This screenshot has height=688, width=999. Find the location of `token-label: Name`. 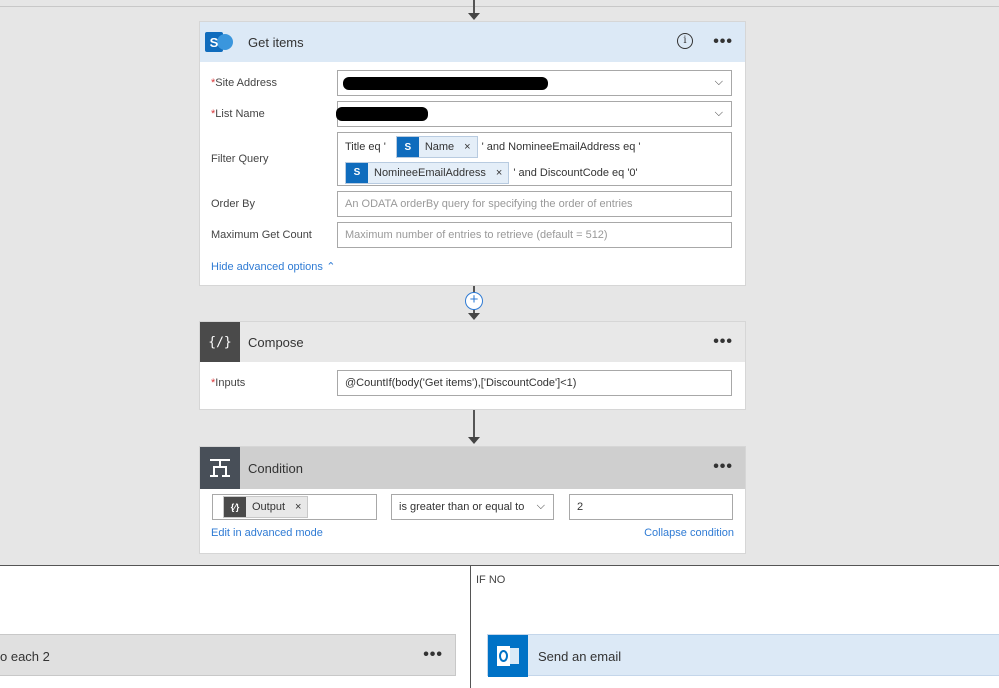

token-label: Name is located at coordinates (439, 147).